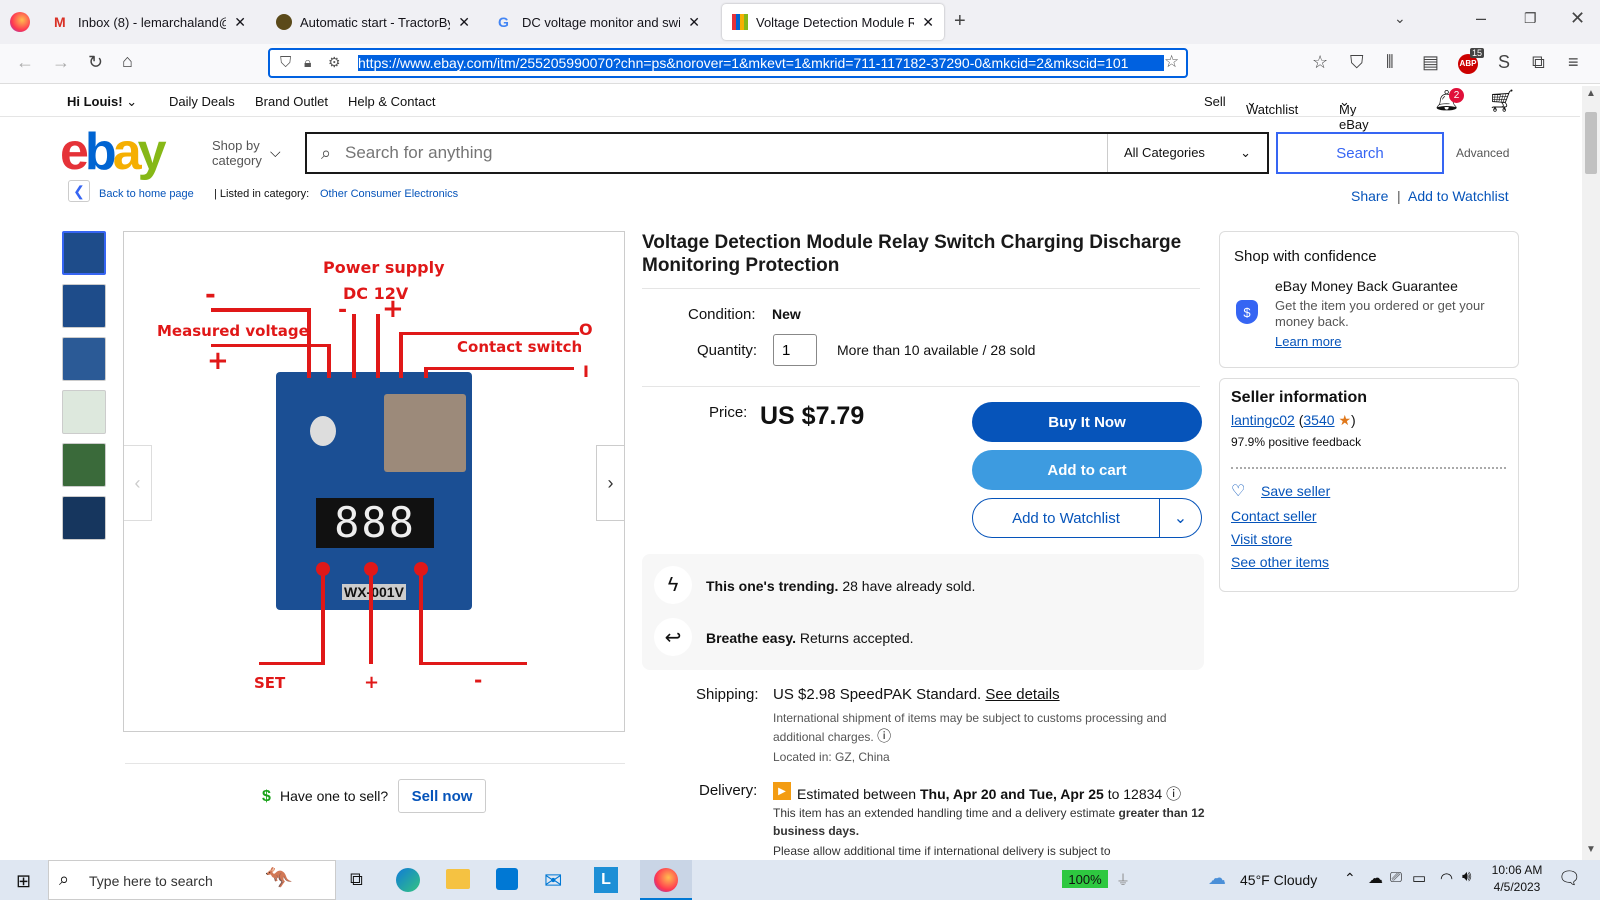  What do you see at coordinates (1350, 878) in the screenshot?
I see `chevron-up-icon: ⌃` at bounding box center [1350, 878].